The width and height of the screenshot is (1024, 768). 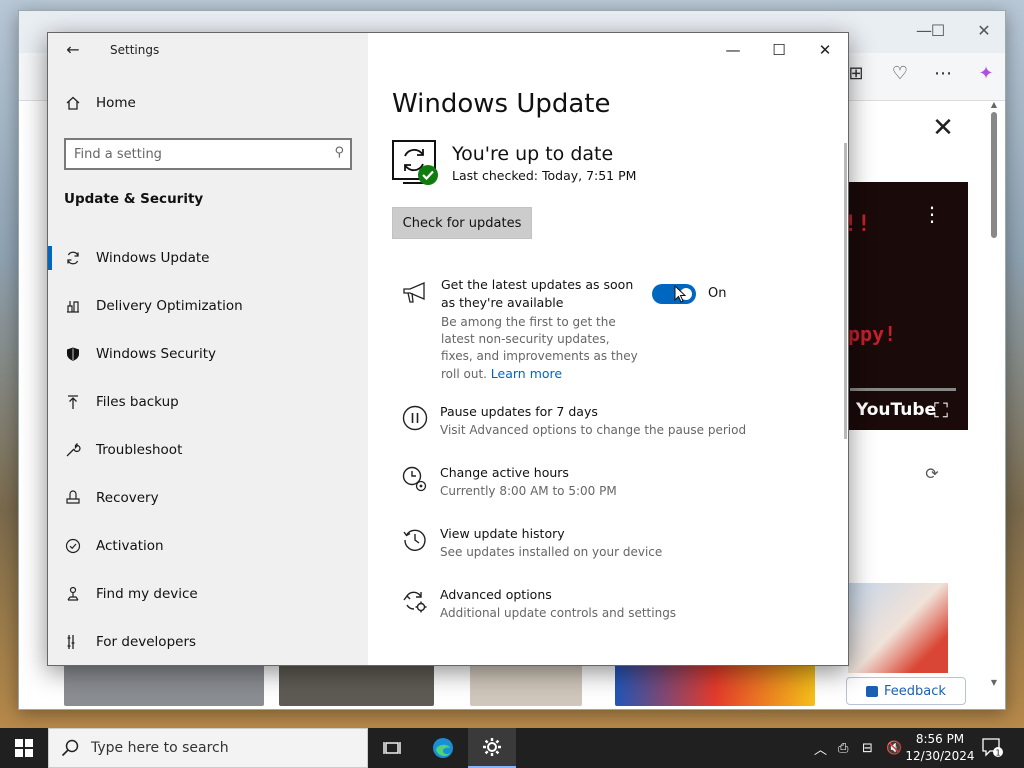 What do you see at coordinates (896, 410) in the screenshot?
I see `youtube-logo: YouTube` at bounding box center [896, 410].